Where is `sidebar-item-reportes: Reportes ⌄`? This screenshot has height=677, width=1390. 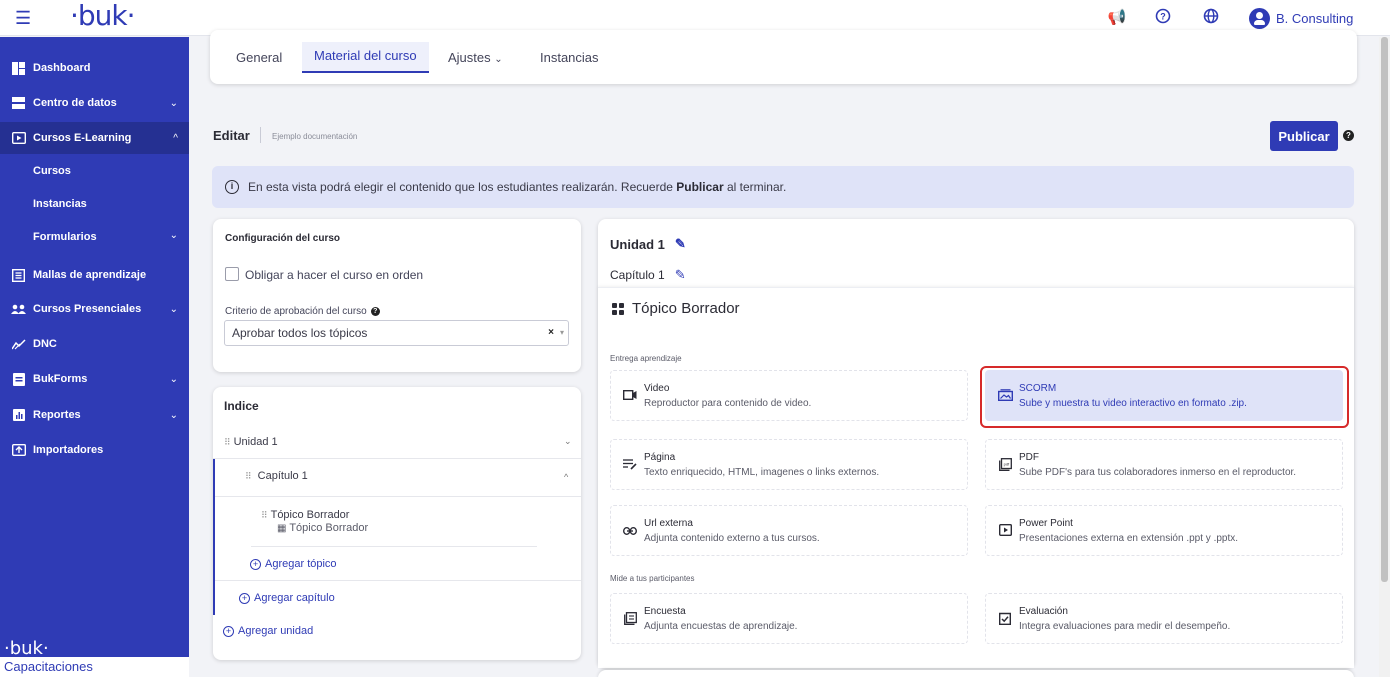
sidebar-item-reportes: Reportes ⌄ is located at coordinates (94, 415).